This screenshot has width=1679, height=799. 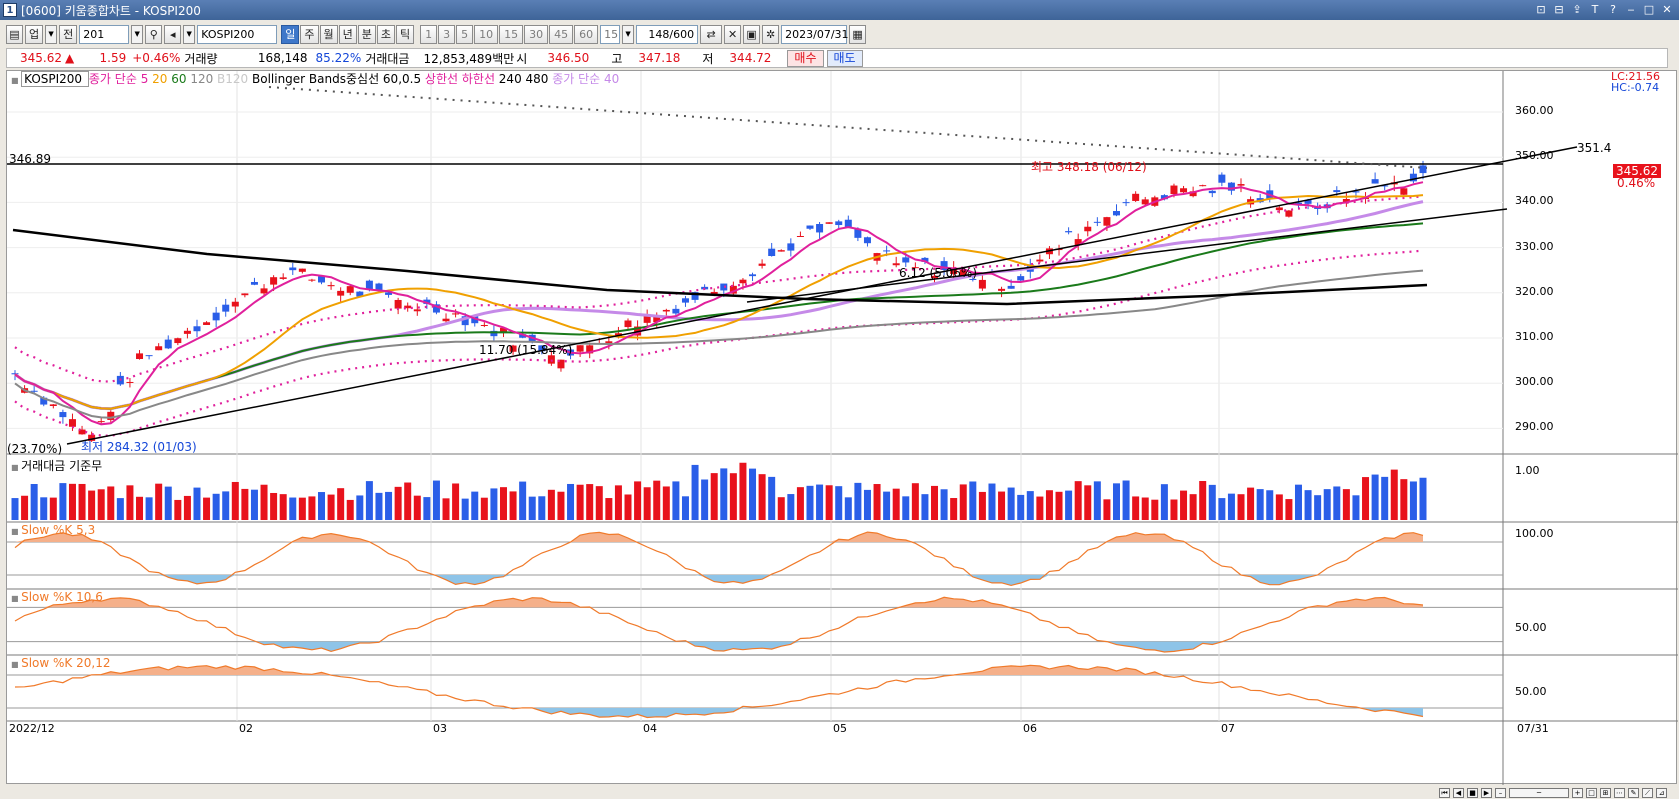 What do you see at coordinates (1577, 9) in the screenshot?
I see `window-control-2: ⇪` at bounding box center [1577, 9].